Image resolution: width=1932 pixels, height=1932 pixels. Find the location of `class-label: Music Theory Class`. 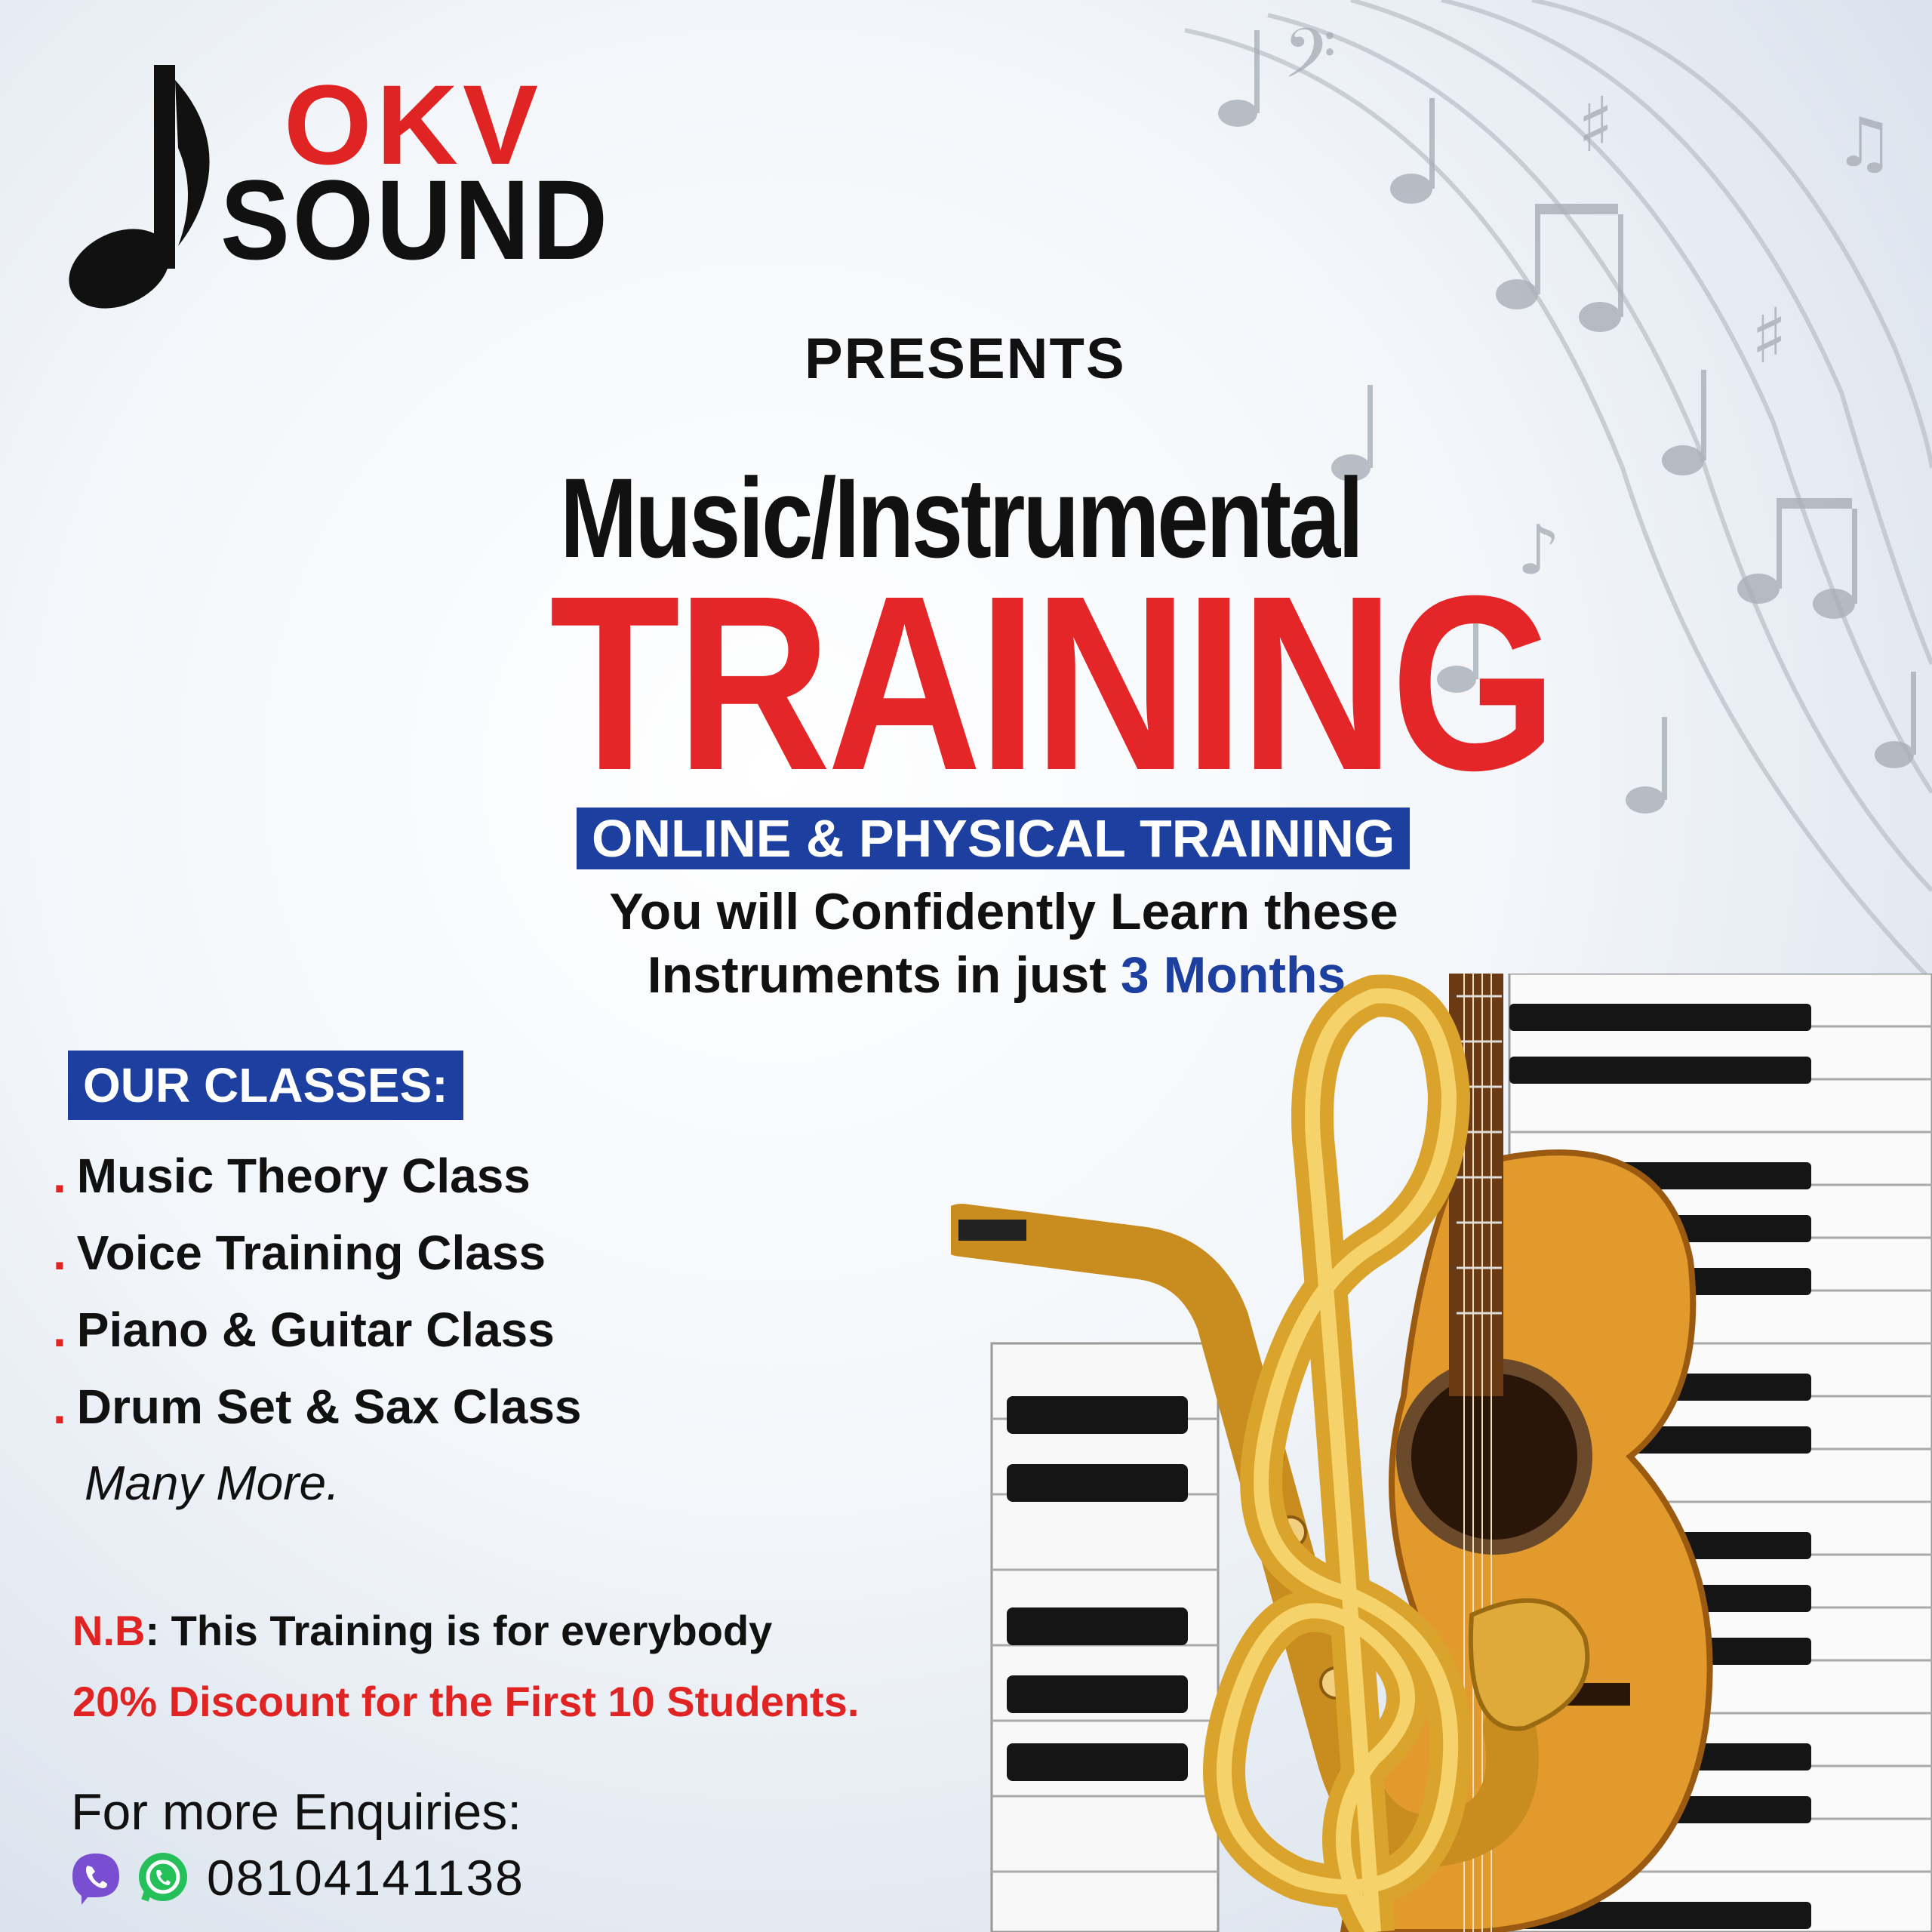

class-label: Music Theory Class is located at coordinates (303, 1176).